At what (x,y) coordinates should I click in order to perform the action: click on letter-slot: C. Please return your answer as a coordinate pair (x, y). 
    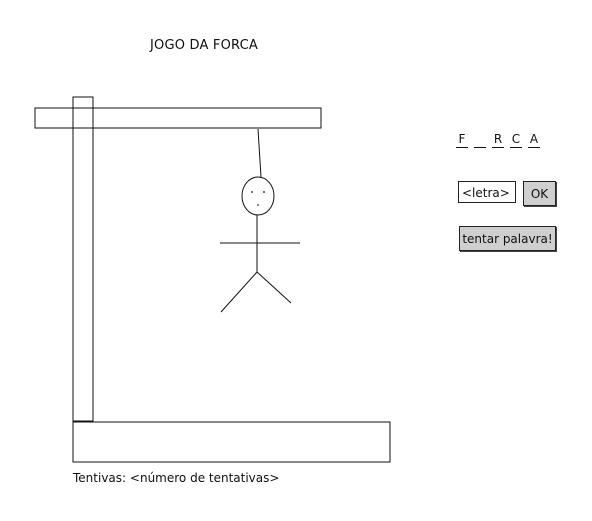
    Looking at the image, I should click on (516, 140).